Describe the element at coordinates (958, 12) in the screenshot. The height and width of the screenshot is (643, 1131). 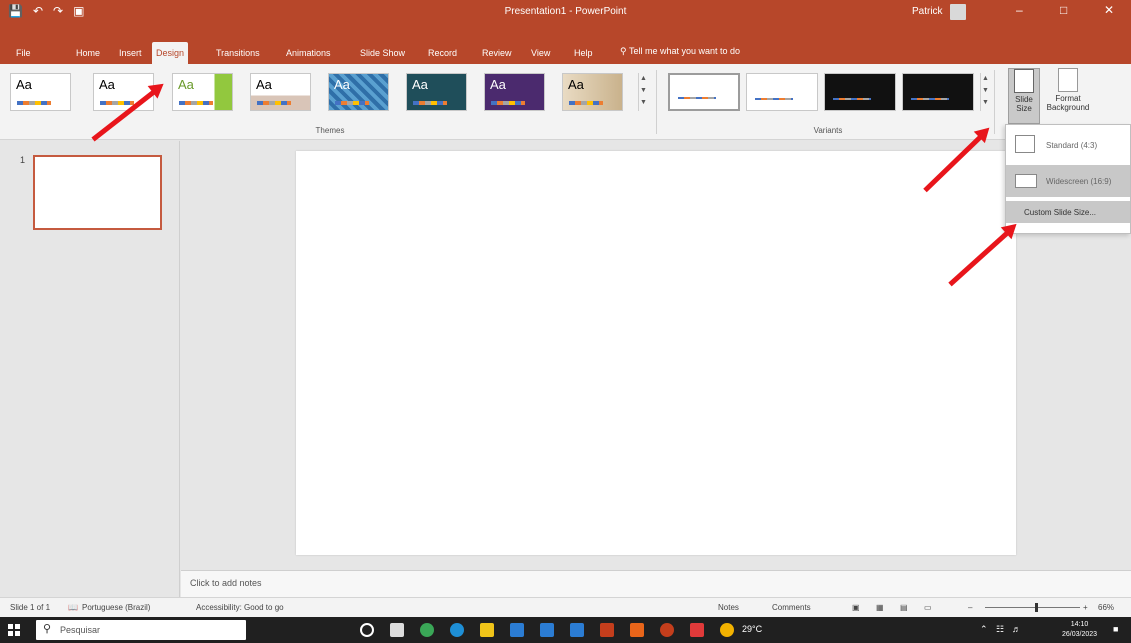
I see `avatar` at that location.